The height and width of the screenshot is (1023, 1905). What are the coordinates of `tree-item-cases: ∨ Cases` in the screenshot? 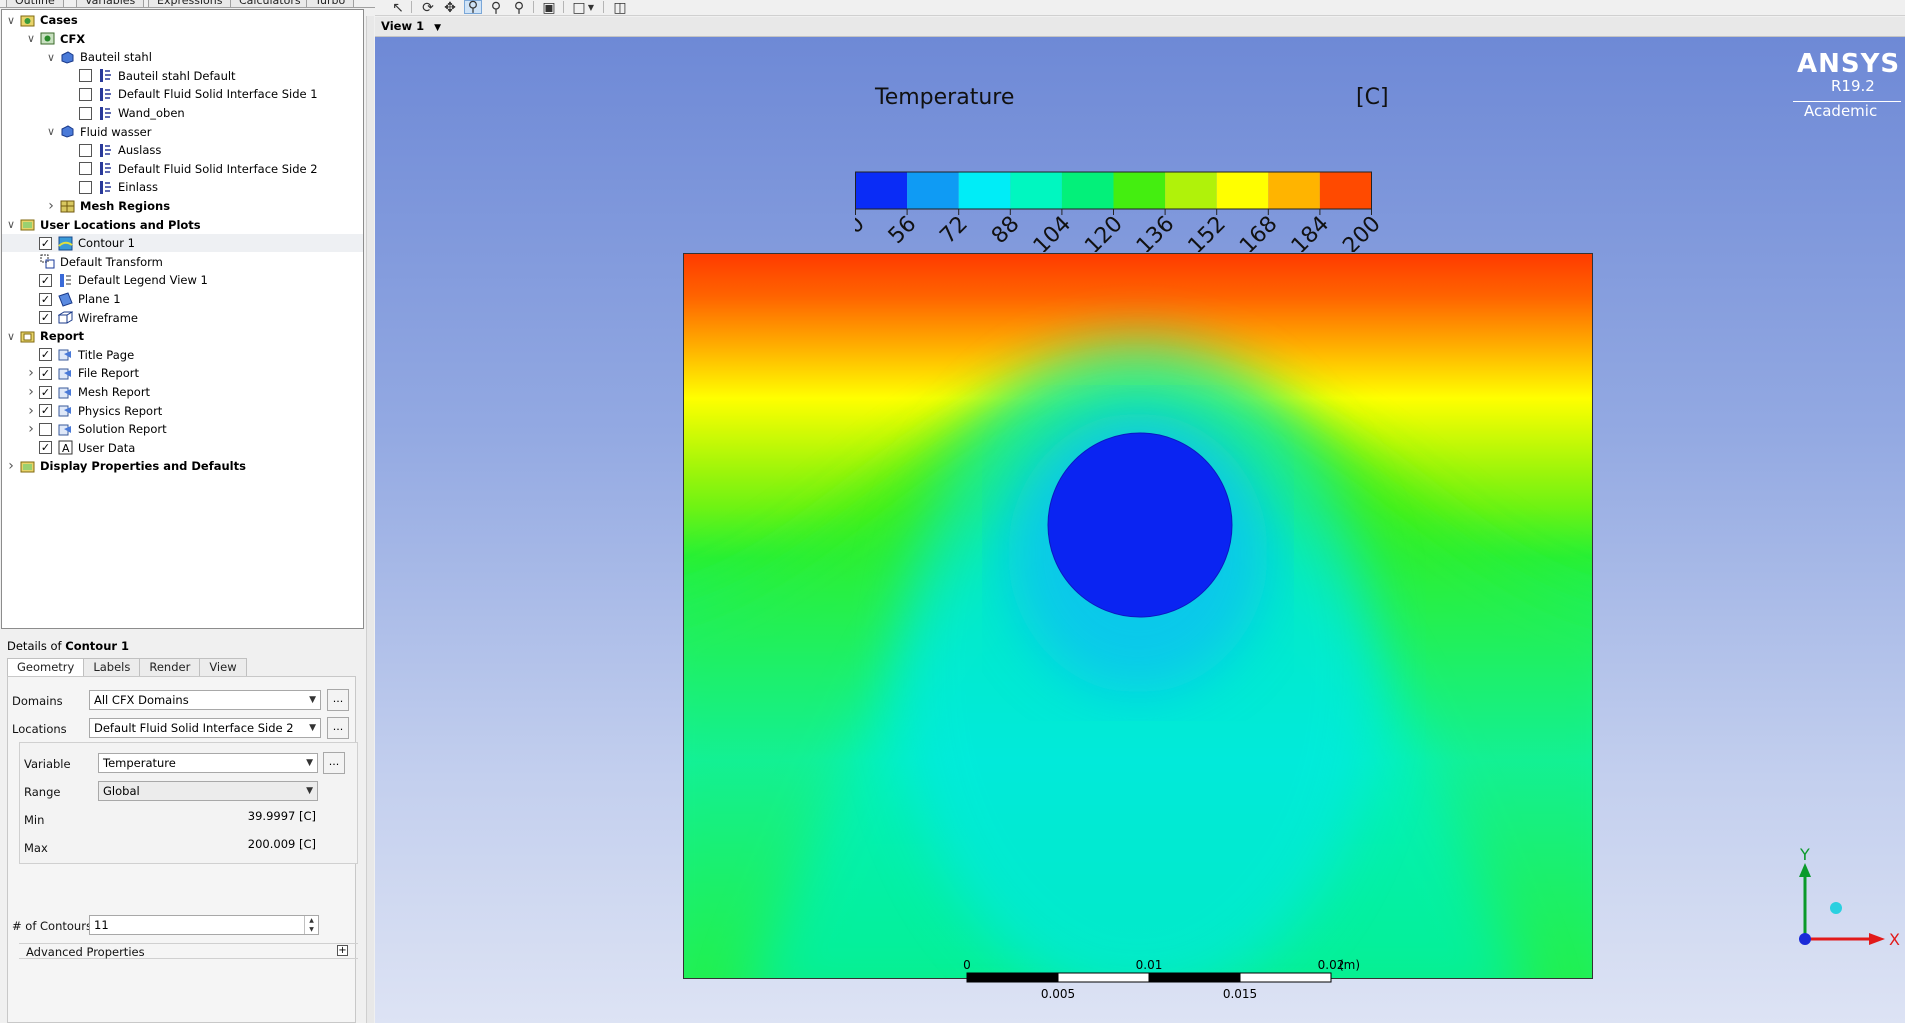 It's located at (41, 20).